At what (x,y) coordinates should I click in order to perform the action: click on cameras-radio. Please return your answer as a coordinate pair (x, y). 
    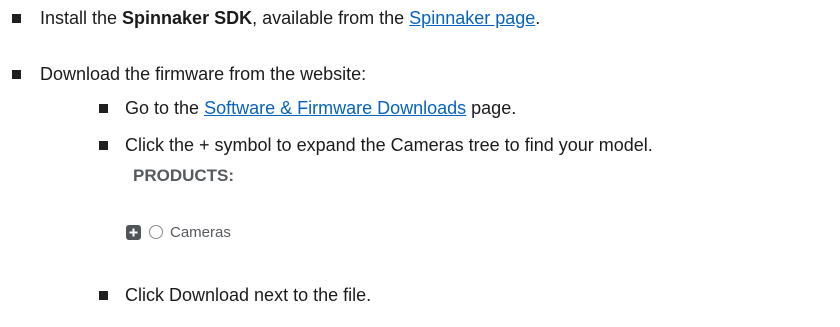
    Looking at the image, I should click on (156, 232).